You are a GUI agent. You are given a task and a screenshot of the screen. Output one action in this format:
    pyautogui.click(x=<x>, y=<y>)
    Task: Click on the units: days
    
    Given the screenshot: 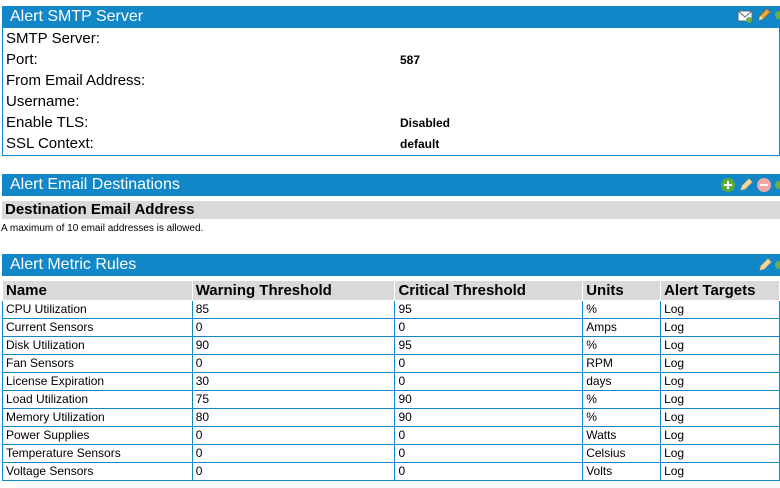 What is the action you would take?
    pyautogui.click(x=622, y=381)
    